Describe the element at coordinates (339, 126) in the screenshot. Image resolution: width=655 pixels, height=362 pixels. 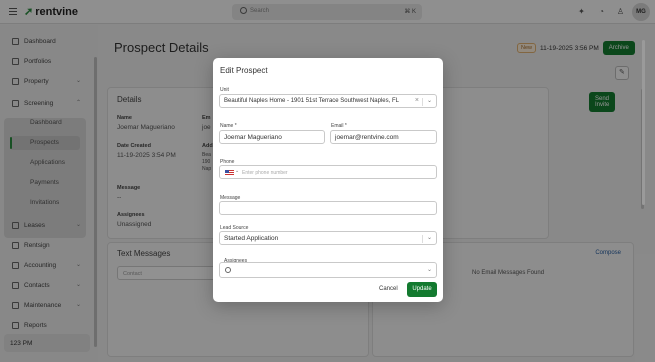
I see `email-label: Email *` at that location.